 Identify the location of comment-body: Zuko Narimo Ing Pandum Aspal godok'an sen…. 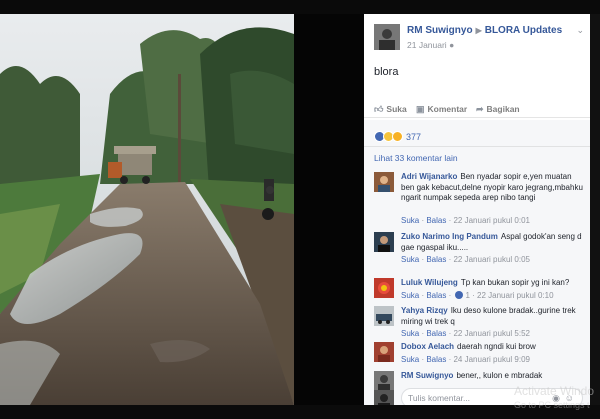
(493, 242).